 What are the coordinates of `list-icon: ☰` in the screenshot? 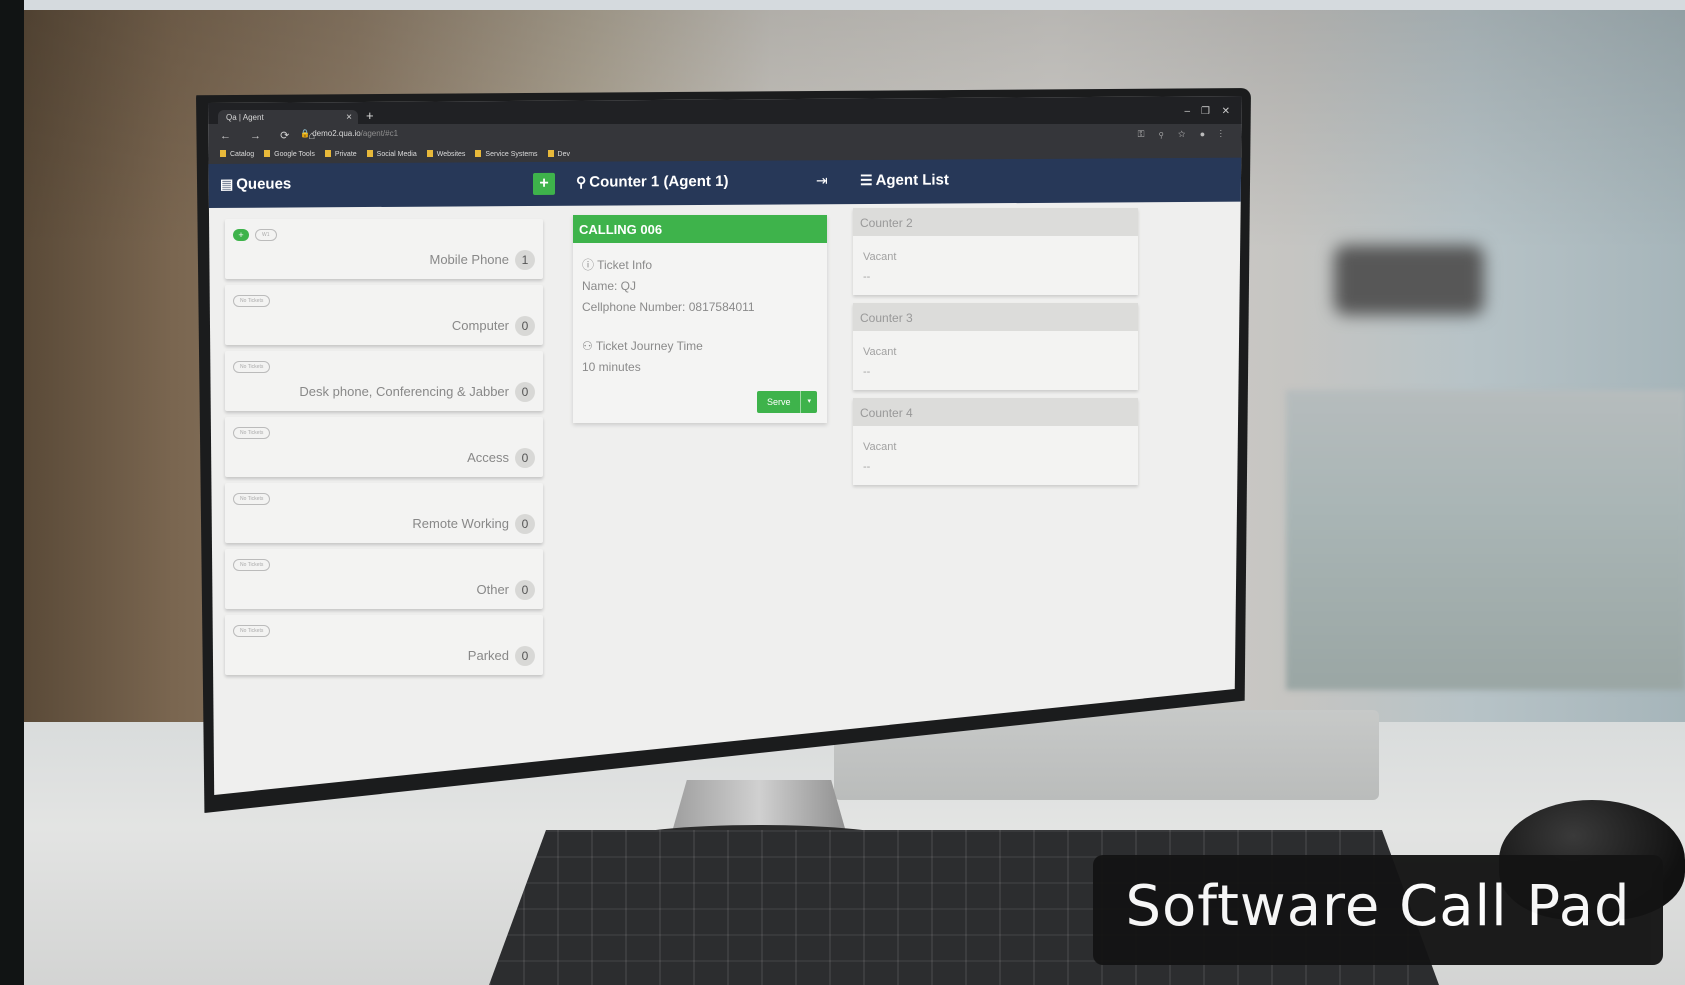 It's located at (866, 180).